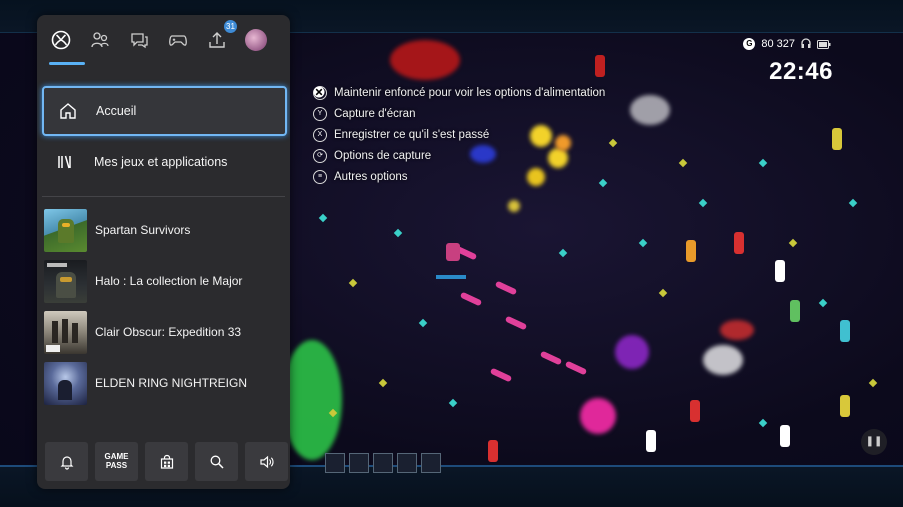  I want to click on game-title: ELDEN RING NIGHTREIGN, so click(171, 383).